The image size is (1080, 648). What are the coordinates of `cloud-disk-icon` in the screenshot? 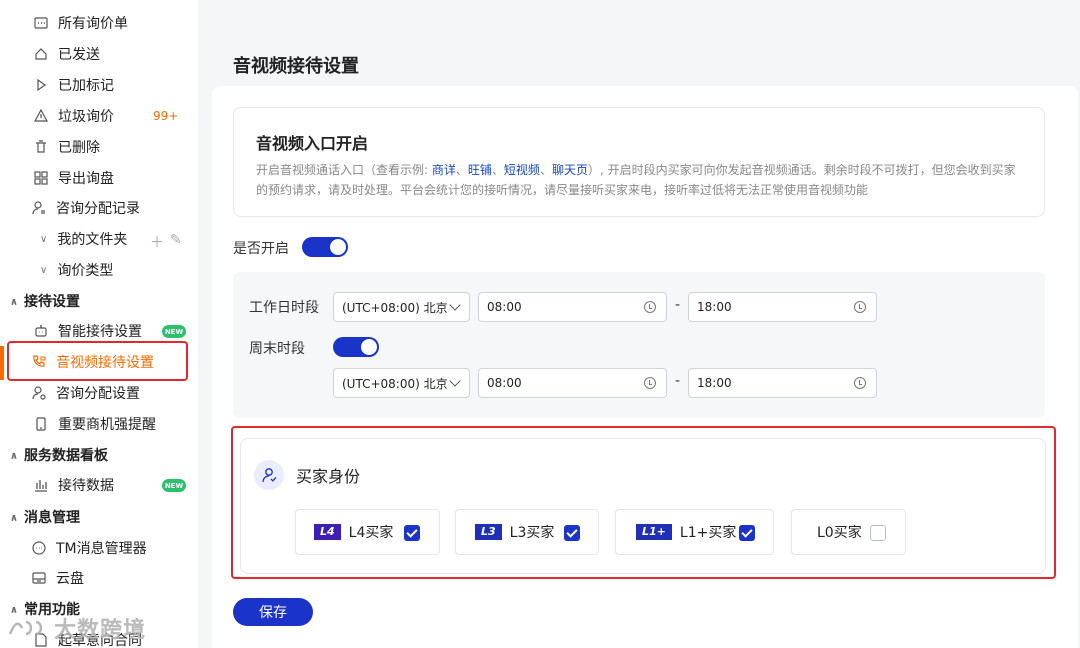 It's located at (39, 578).